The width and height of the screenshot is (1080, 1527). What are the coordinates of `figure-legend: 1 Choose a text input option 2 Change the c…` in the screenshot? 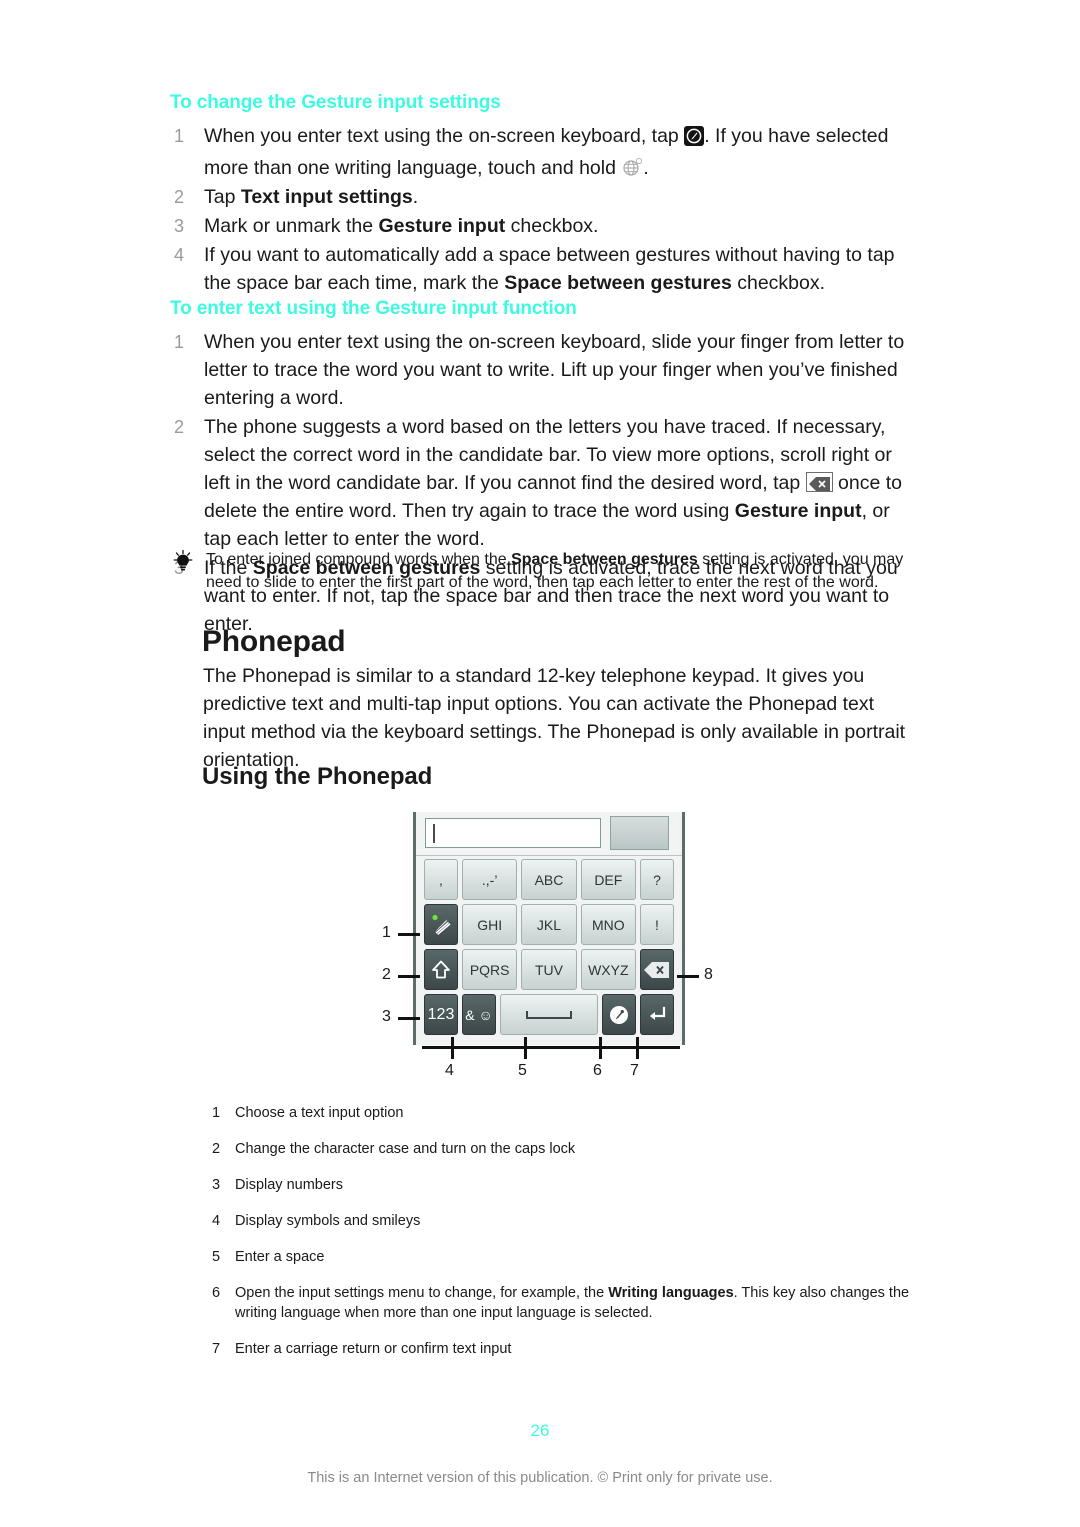 It's located at (562, 1239).